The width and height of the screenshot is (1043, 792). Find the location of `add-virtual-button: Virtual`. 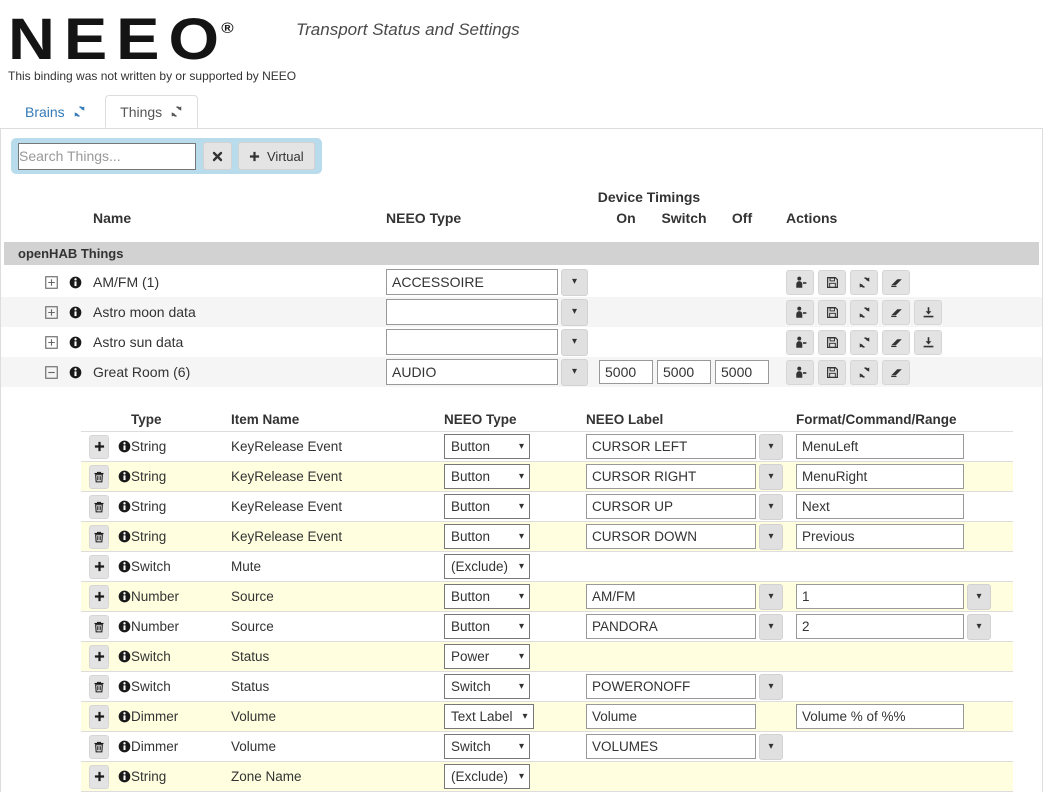

add-virtual-button: Virtual is located at coordinates (276, 156).